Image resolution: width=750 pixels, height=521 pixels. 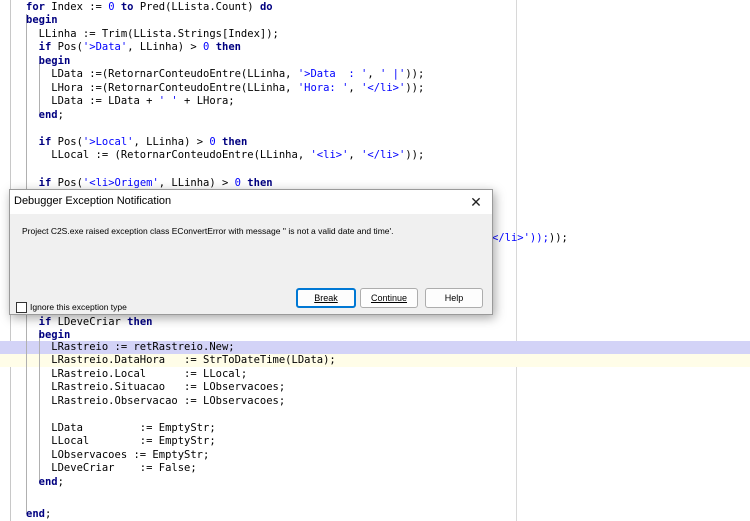 I want to click on help-button: Help, so click(x=454, y=298).